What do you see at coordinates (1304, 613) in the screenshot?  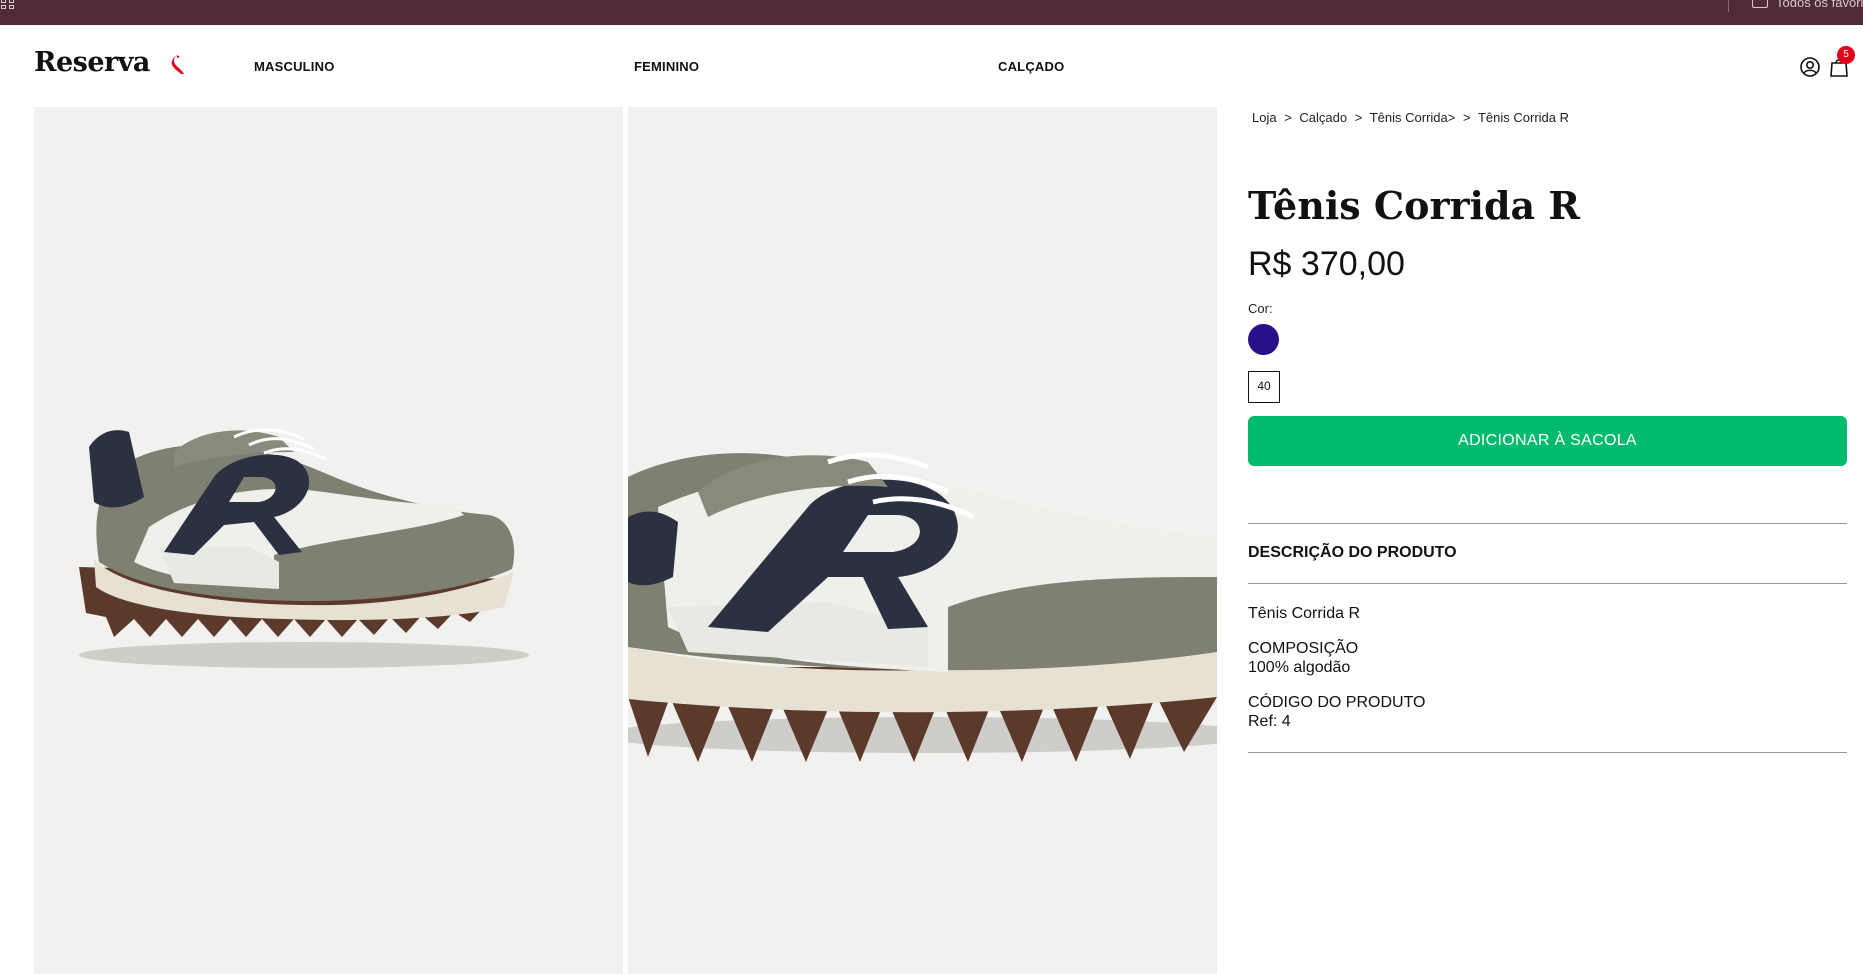 I see `description-product-name: Tênis Corrida R` at bounding box center [1304, 613].